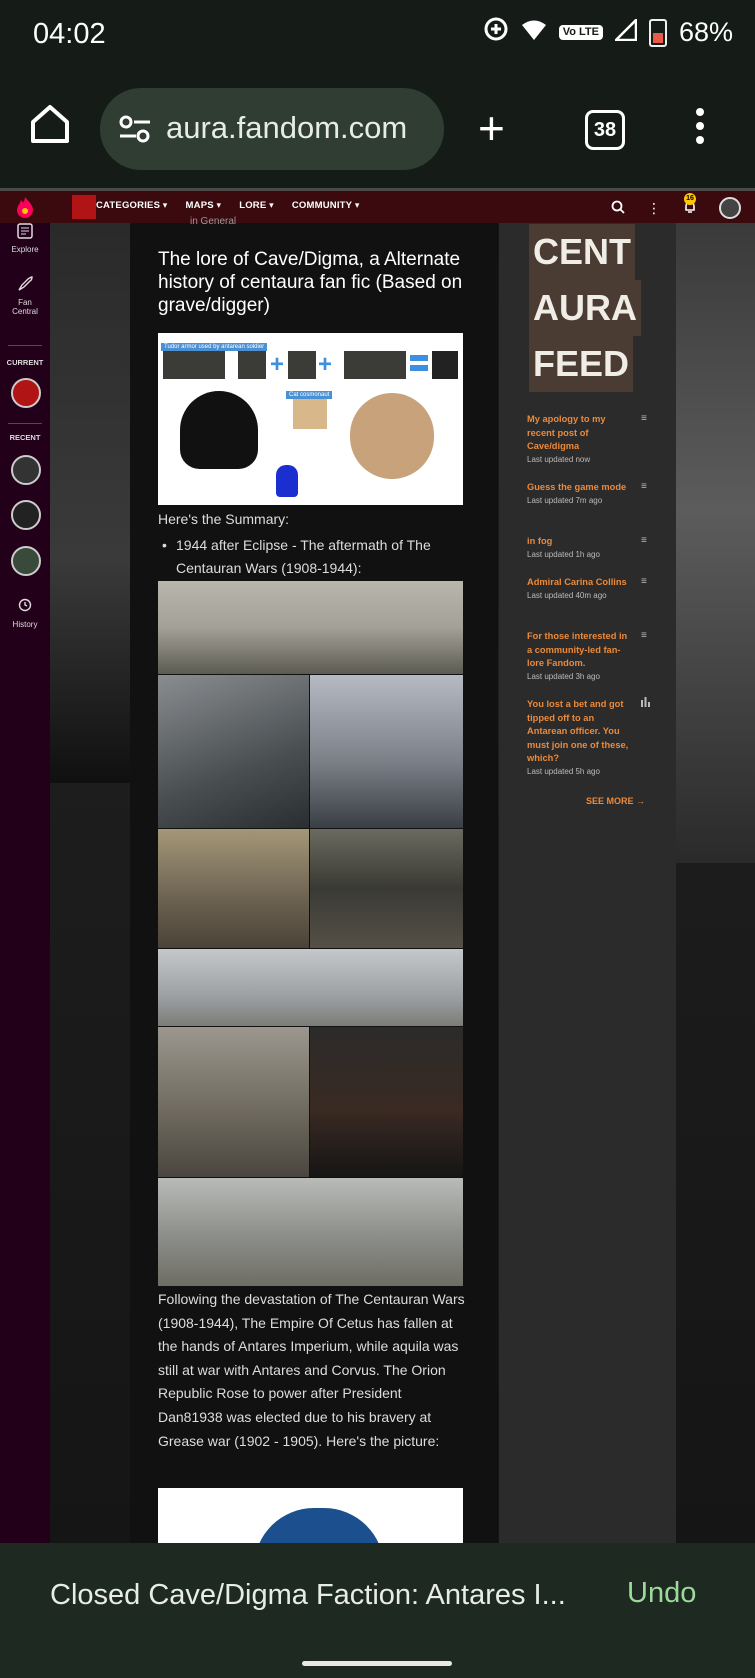 Image resolution: width=755 pixels, height=1678 pixels. I want to click on arrow-right-icon: →, so click(641, 801).